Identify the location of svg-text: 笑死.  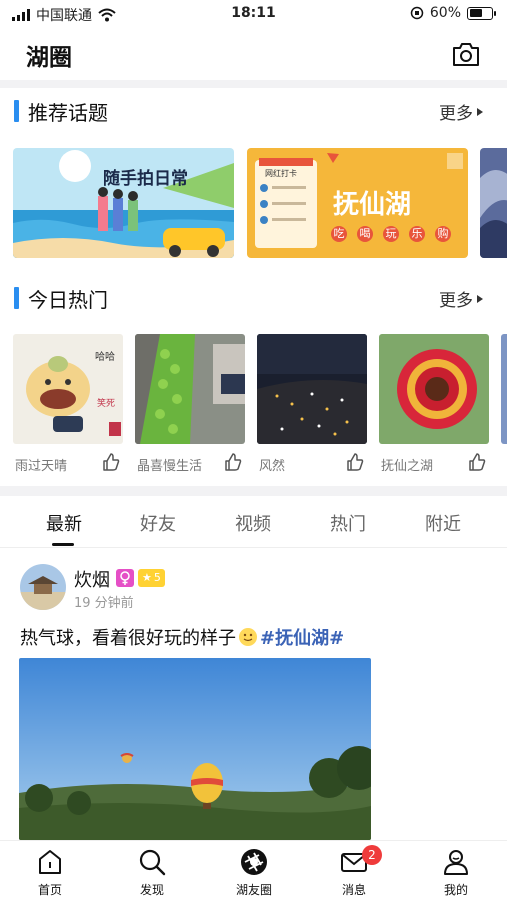
(106, 403).